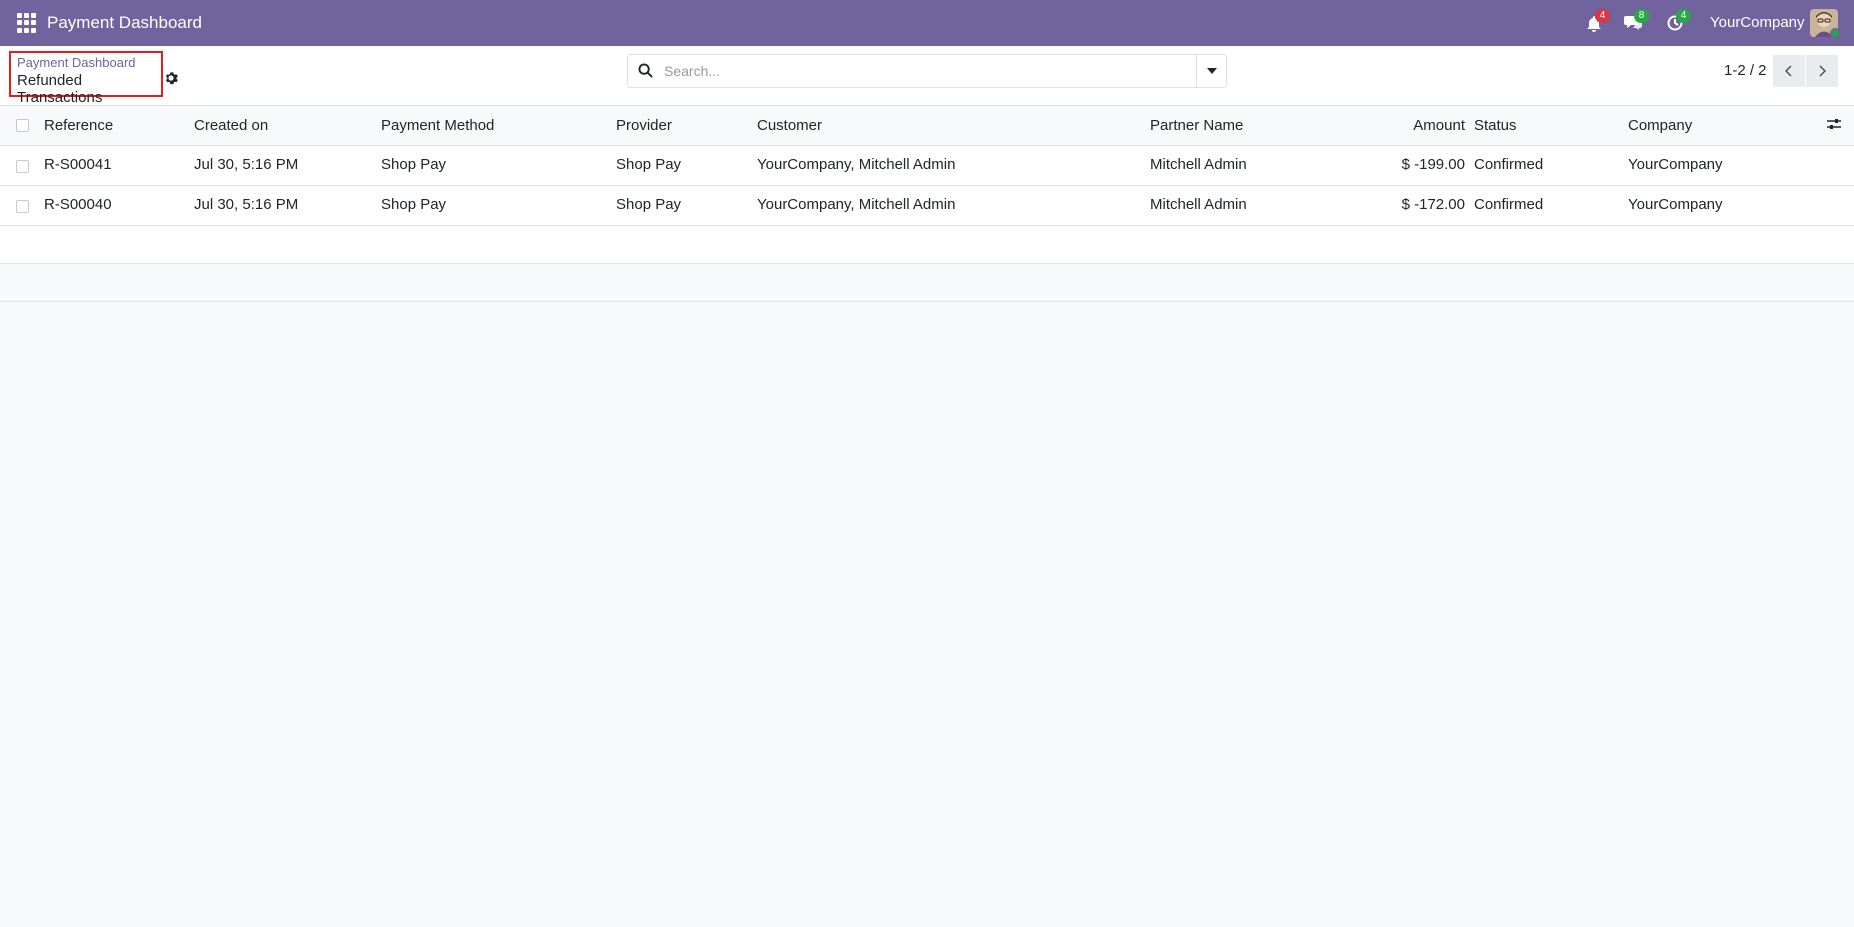 The image size is (1854, 927). Describe the element at coordinates (1683, 16) in the screenshot. I see `timer-badge: 4` at that location.